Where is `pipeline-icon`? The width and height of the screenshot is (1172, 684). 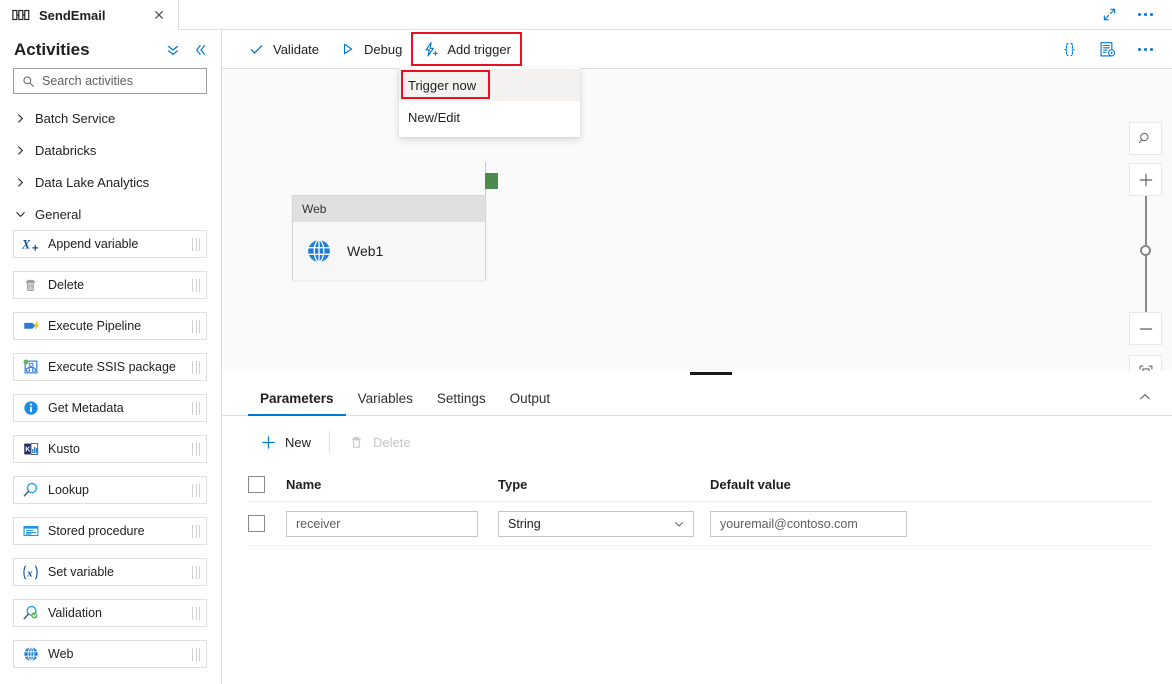 pipeline-icon is located at coordinates (21, 15).